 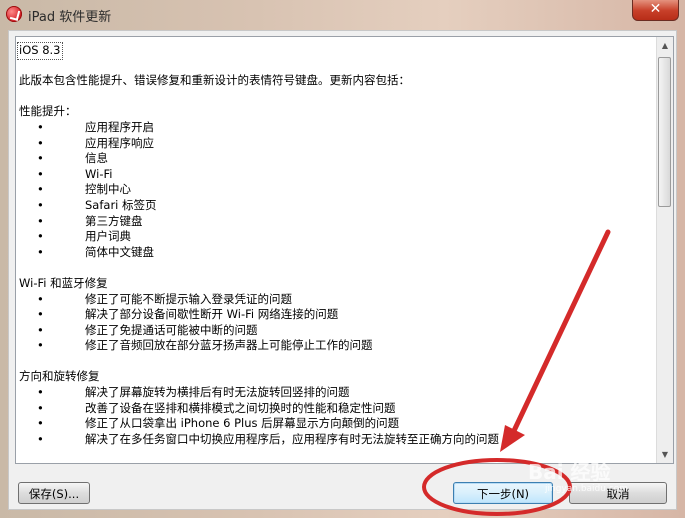 What do you see at coordinates (587, 489) in the screenshot?
I see `watermark-url: jingyan.baidu.com` at bounding box center [587, 489].